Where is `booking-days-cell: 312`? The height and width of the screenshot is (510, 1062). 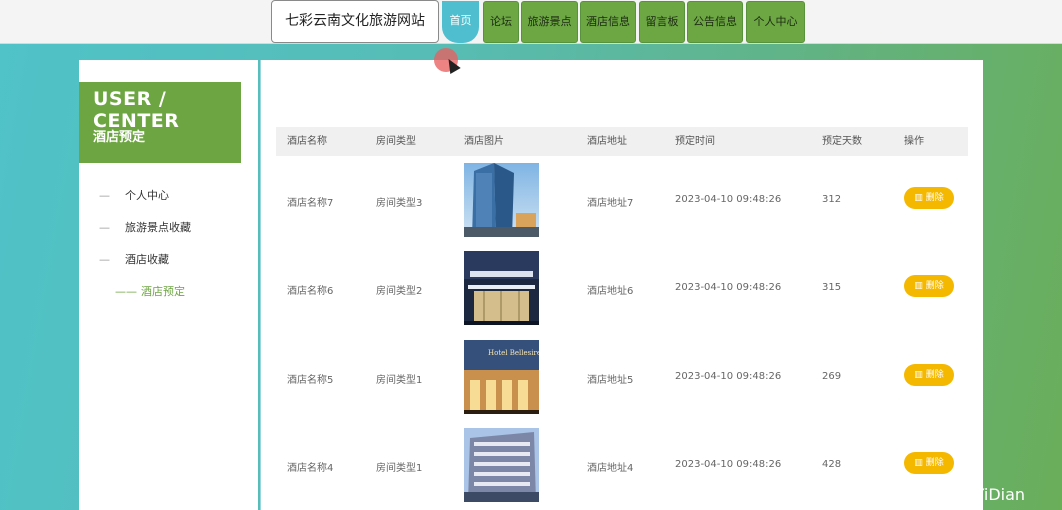
booking-days-cell: 312 is located at coordinates (832, 199).